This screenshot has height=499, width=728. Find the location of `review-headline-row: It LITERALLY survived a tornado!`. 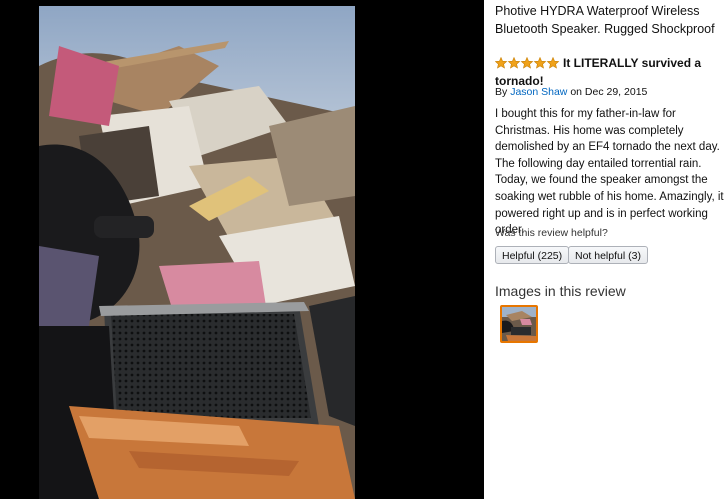

review-headline-row: It LITERALLY survived a tornado! is located at coordinates (609, 72).